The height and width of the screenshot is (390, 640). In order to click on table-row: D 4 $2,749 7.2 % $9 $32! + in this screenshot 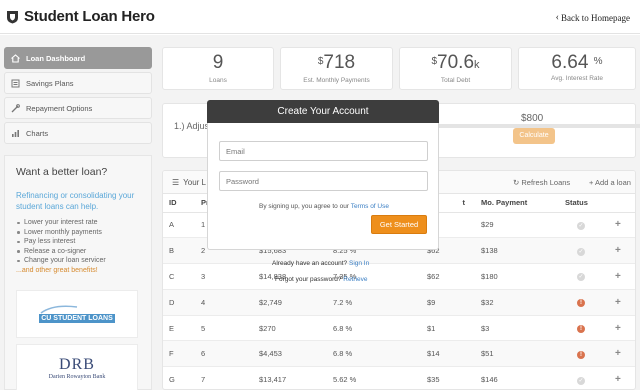, I will do `click(399, 302)`.